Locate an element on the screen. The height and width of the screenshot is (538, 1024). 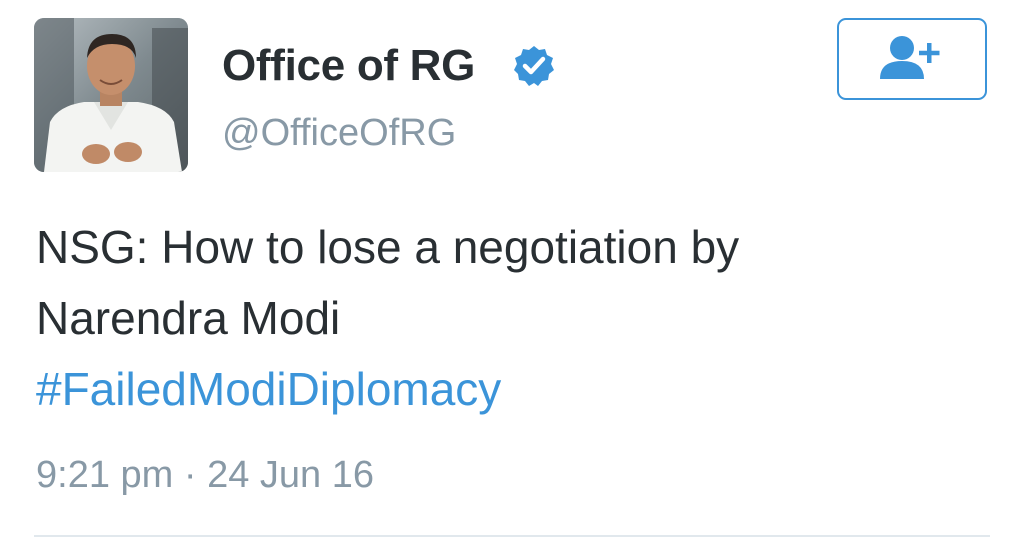
tweet-text-line: Narendra Modi is located at coordinates (188, 318).